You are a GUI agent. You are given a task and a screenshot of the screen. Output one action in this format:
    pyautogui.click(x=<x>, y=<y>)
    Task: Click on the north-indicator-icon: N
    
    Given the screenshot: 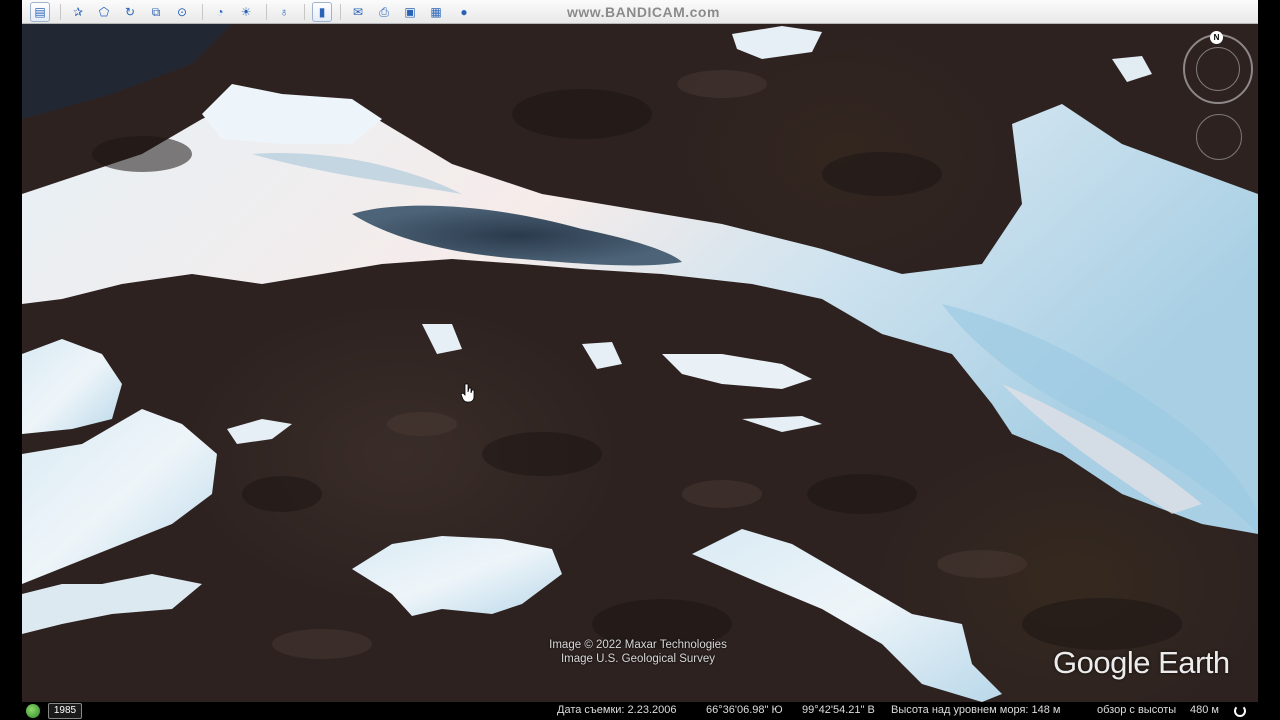 What is the action you would take?
    pyautogui.click(x=1216, y=37)
    